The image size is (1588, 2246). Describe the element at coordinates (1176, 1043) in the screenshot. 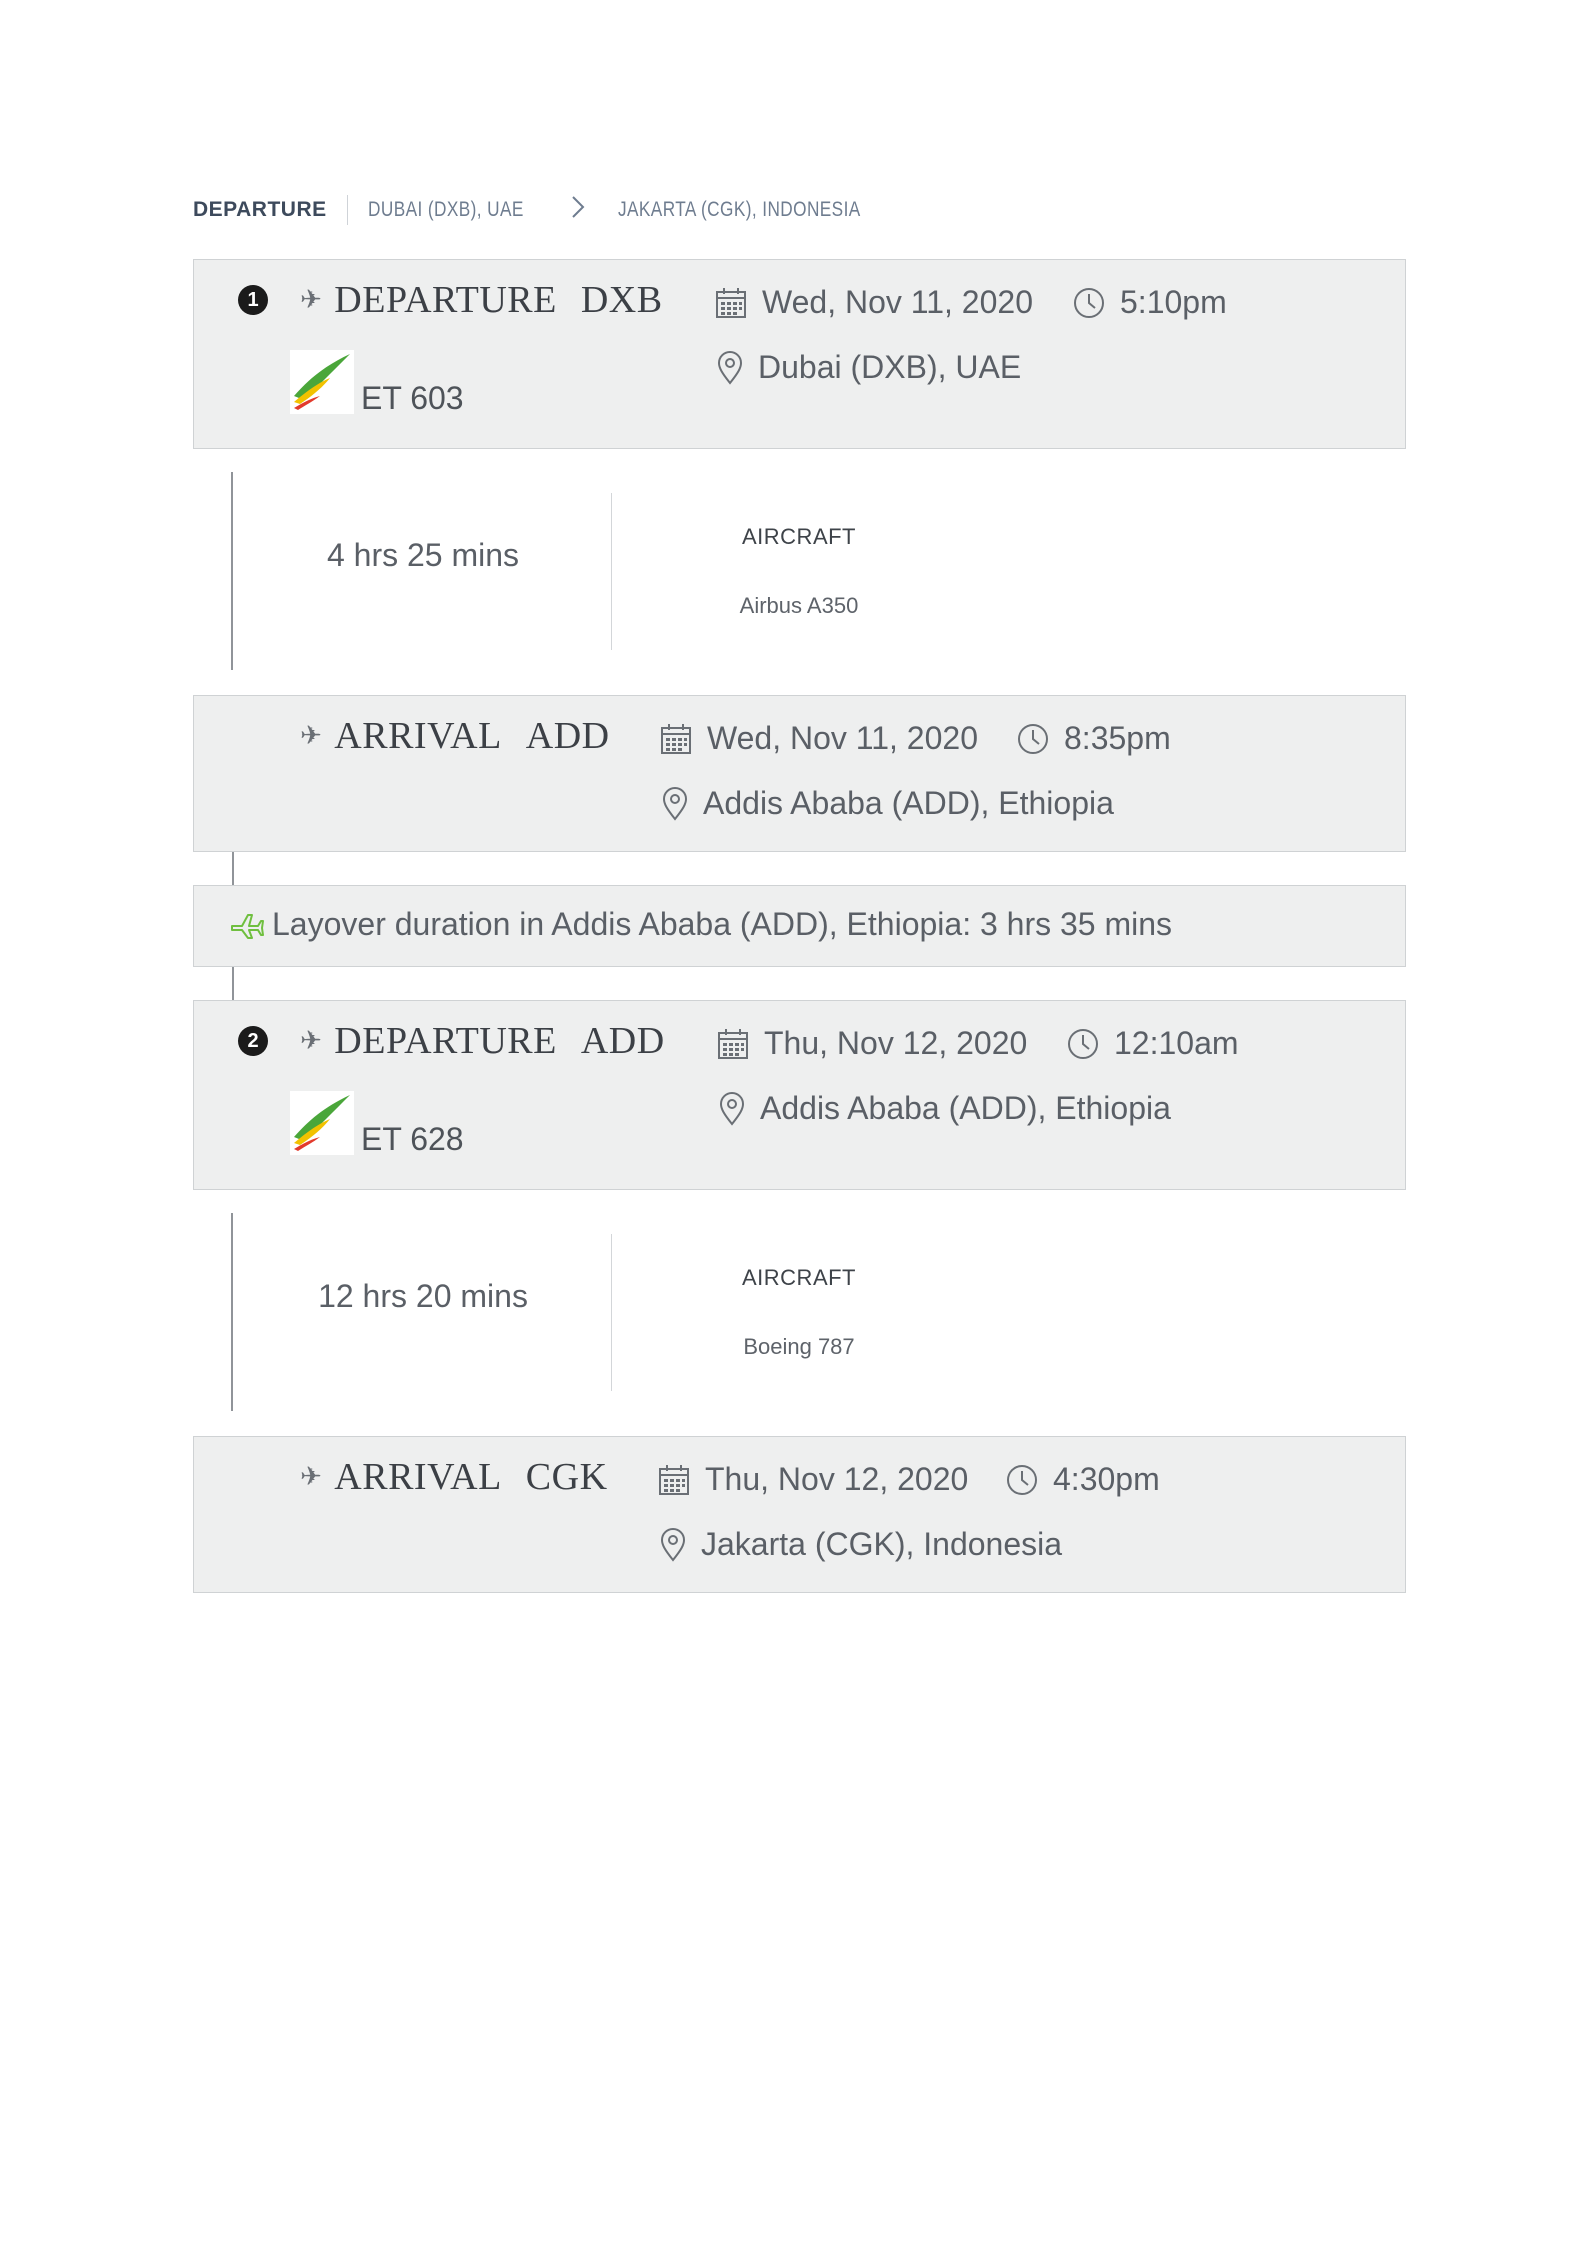

I see `departure-time-text: 12:10am` at that location.